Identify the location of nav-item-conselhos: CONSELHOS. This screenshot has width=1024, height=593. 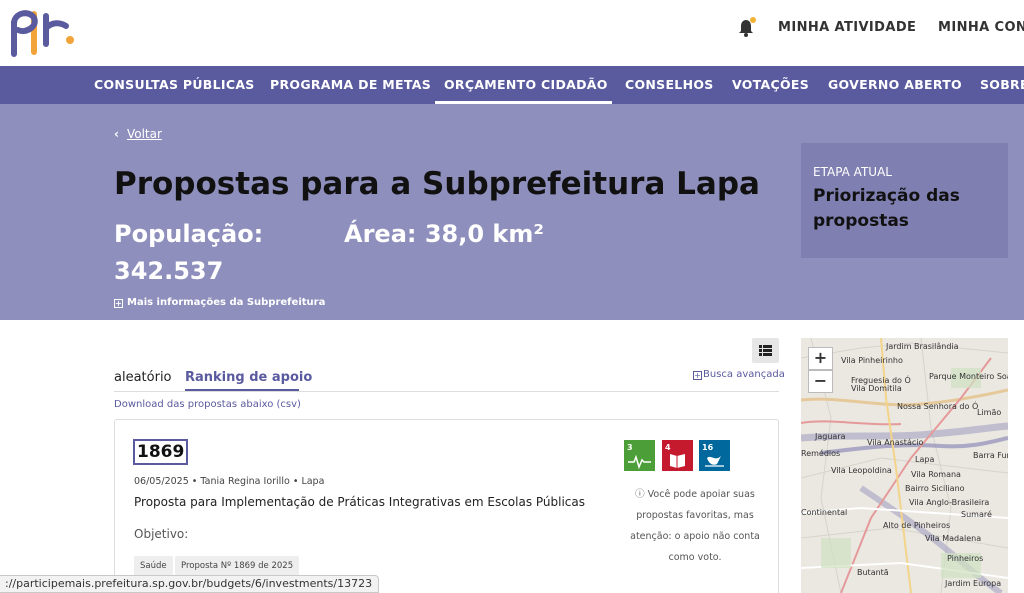
(669, 84).